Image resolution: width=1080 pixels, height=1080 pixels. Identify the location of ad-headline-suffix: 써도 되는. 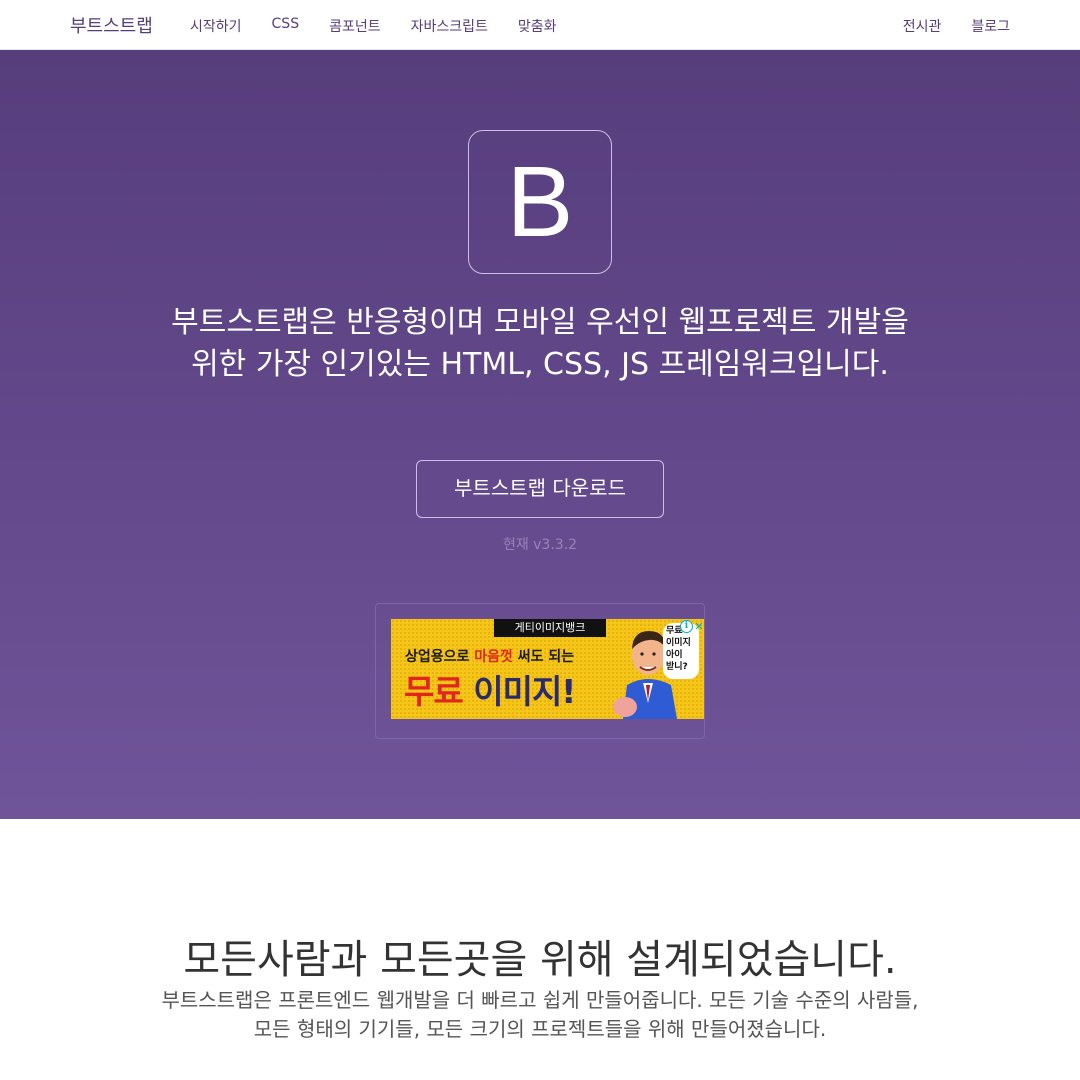
(543, 657).